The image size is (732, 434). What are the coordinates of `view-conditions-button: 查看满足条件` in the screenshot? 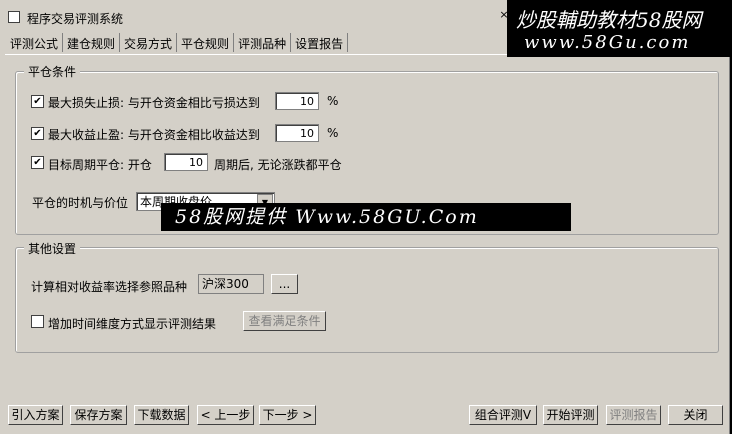 It's located at (284, 321).